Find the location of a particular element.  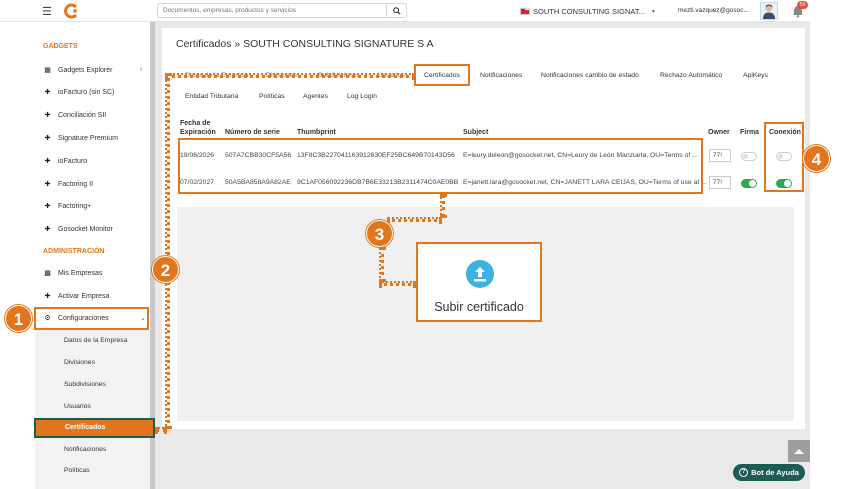

search-box is located at coordinates (282, 10).